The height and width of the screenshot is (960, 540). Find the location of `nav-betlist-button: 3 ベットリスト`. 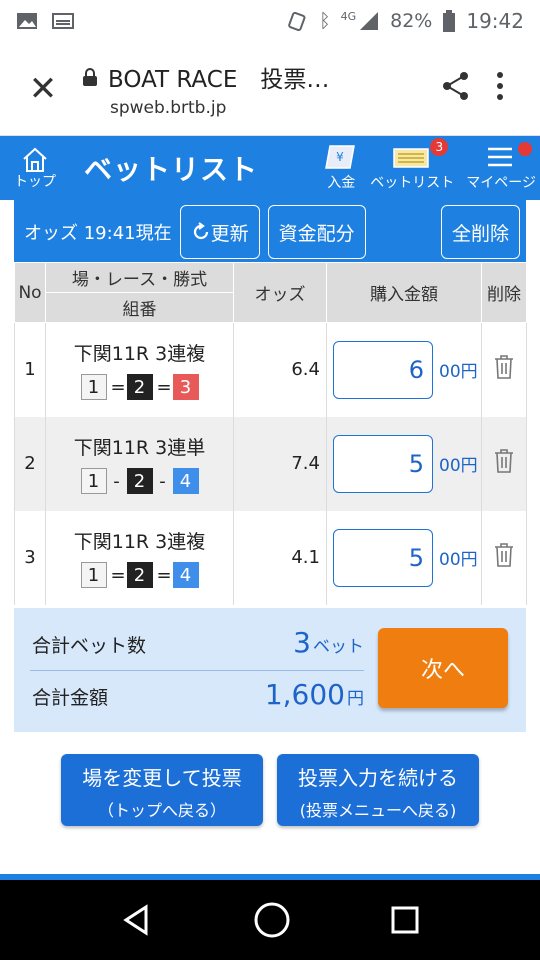

nav-betlist-button: 3 ベットリスト is located at coordinates (412, 165).